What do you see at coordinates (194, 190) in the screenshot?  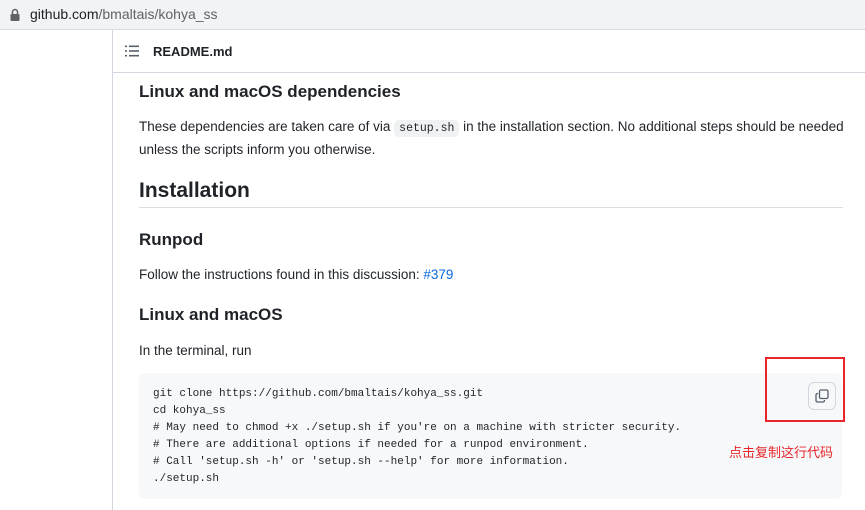 I see `heading-installation: Installation` at bounding box center [194, 190].